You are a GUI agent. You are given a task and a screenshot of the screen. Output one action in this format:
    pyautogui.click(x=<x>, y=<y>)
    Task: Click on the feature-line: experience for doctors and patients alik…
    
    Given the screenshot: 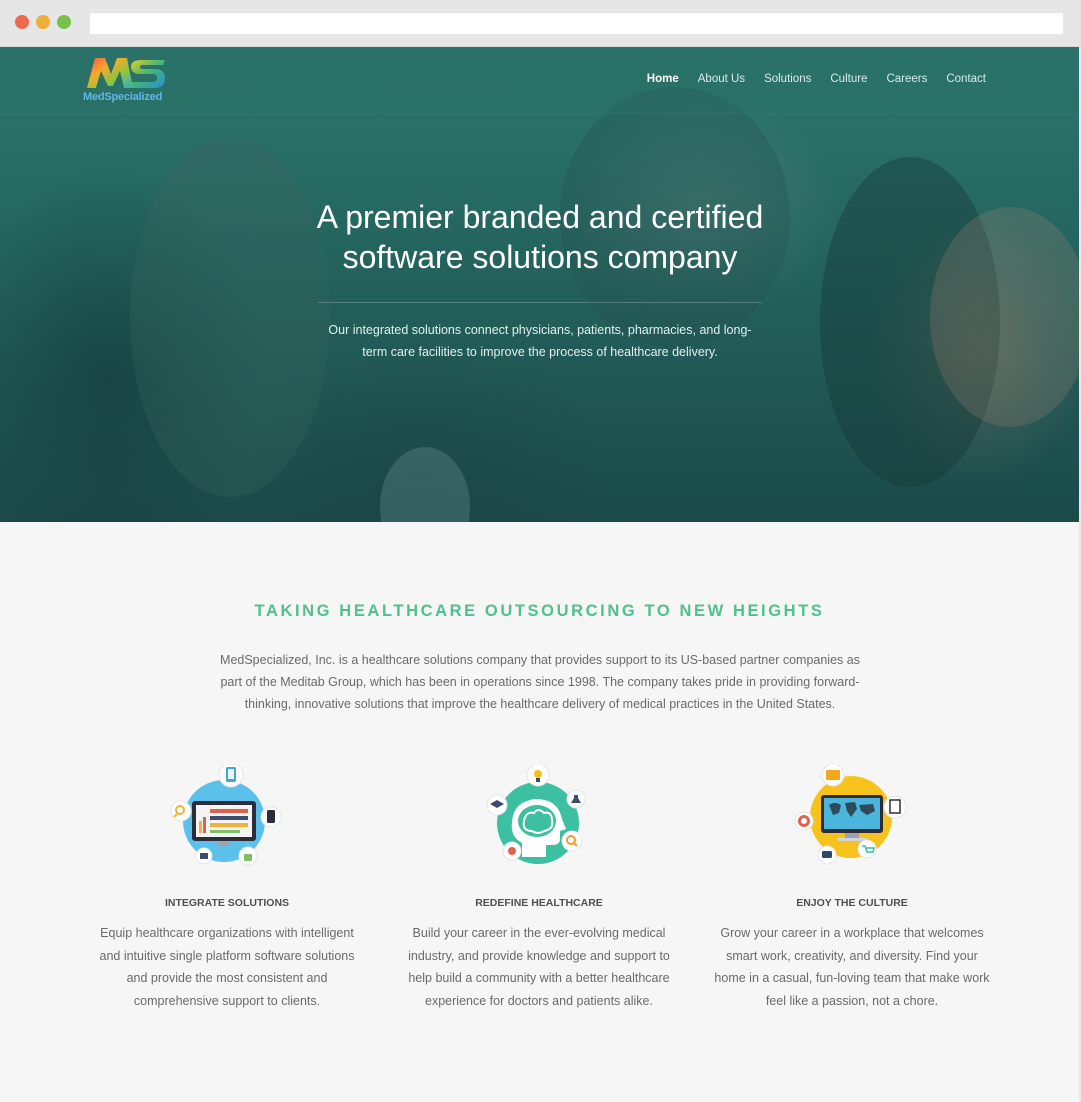 What is the action you would take?
    pyautogui.click(x=539, y=1000)
    